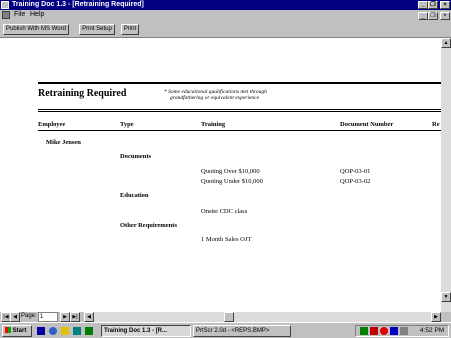 This screenshot has height=338, width=451. Describe the element at coordinates (225, 15) in the screenshot. I see `menu-bar: File Help _ ❐ ×` at that location.